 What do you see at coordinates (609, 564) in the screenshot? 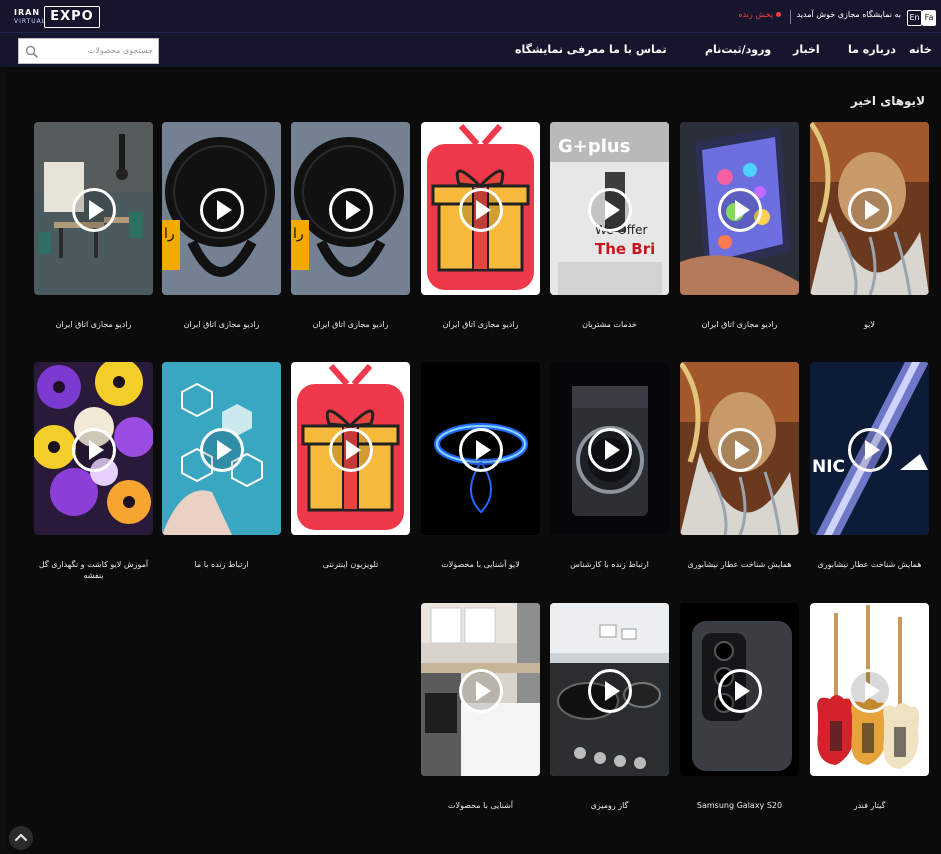
I see `live-card-title: ارتباط زنده با کارشناس` at bounding box center [609, 564].